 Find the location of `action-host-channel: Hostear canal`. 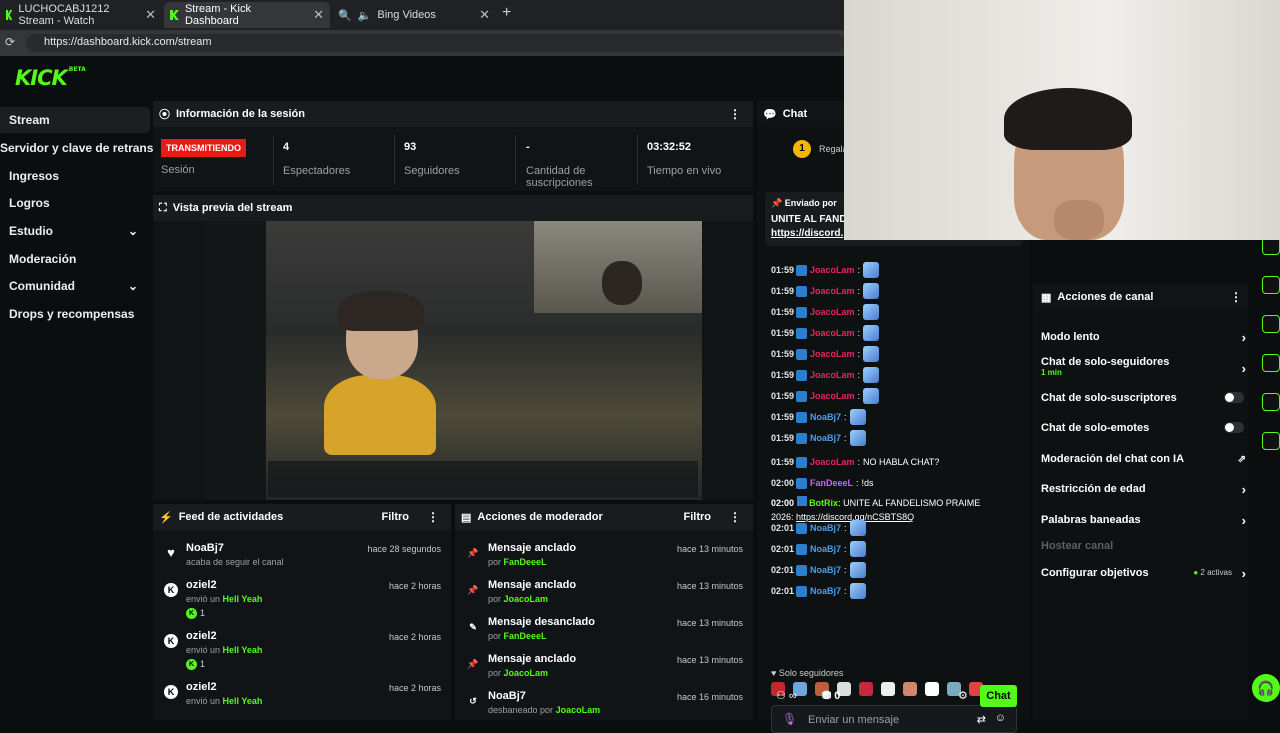

action-host-channel: Hostear canal is located at coordinates (1077, 546).